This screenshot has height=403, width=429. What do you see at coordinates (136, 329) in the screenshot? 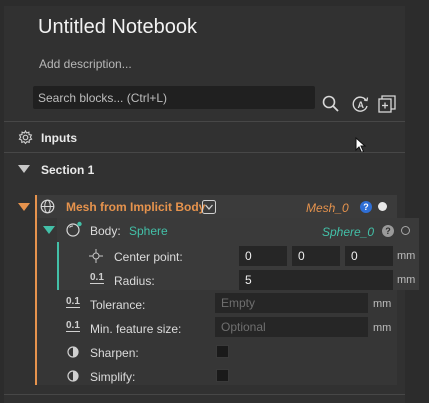
I see `min-feature-label: Min. feature size:` at bounding box center [136, 329].